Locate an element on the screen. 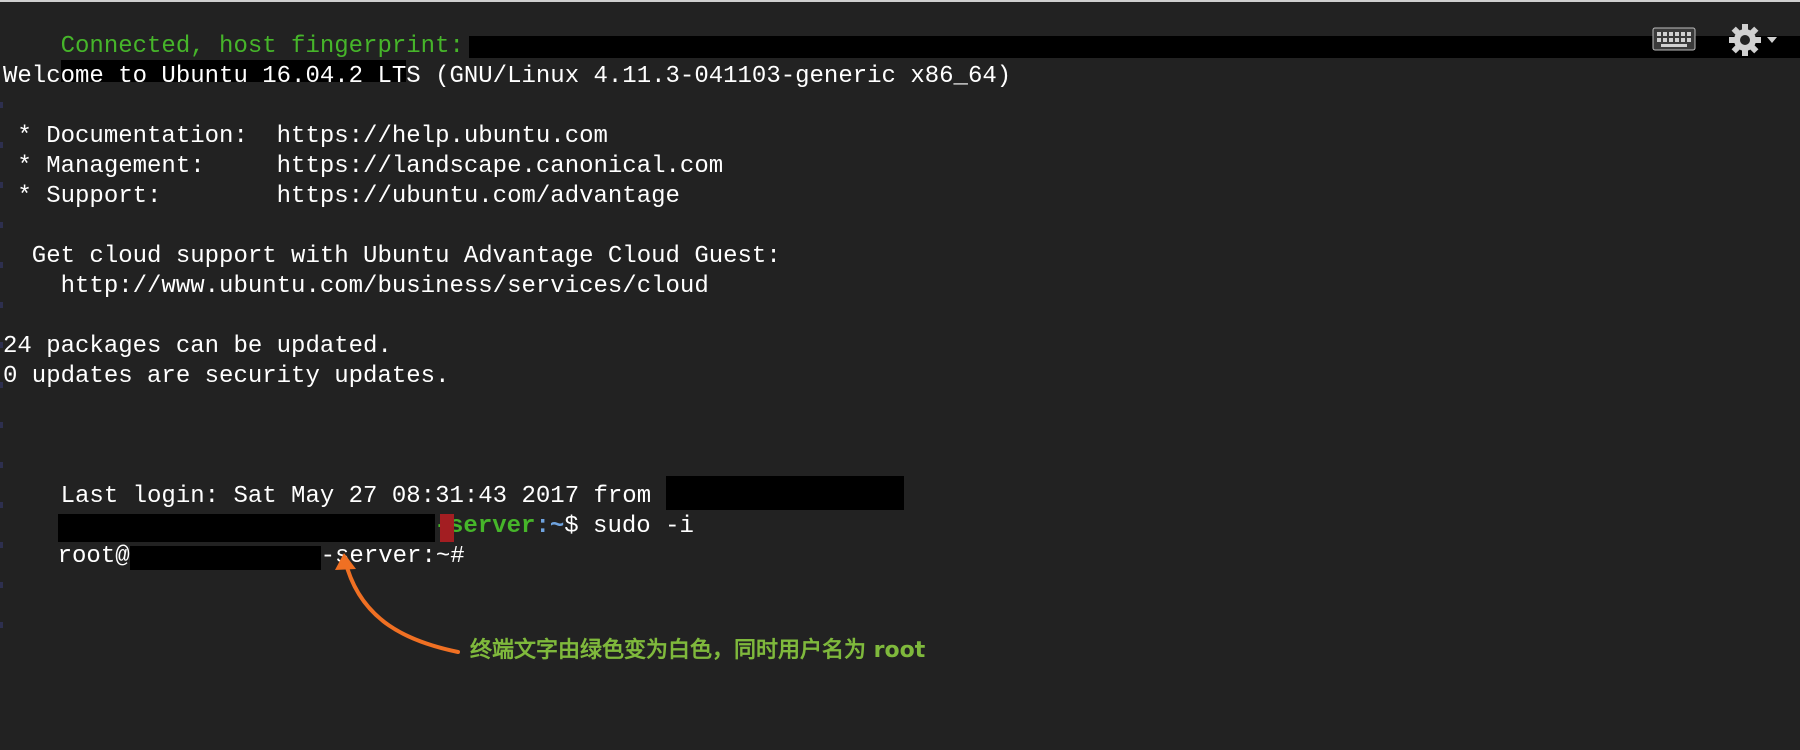  root-suffix: -server:~# is located at coordinates (400, 556).